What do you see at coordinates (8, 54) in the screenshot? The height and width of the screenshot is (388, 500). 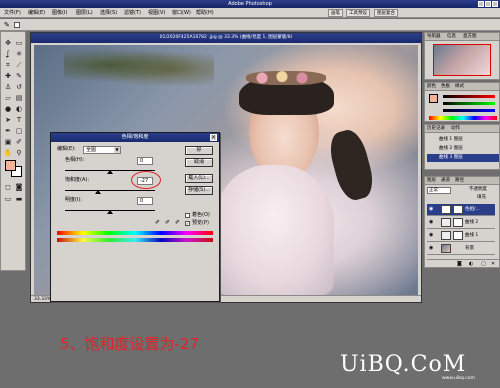 I see `lasso-tool-icon: ʆ` at bounding box center [8, 54].